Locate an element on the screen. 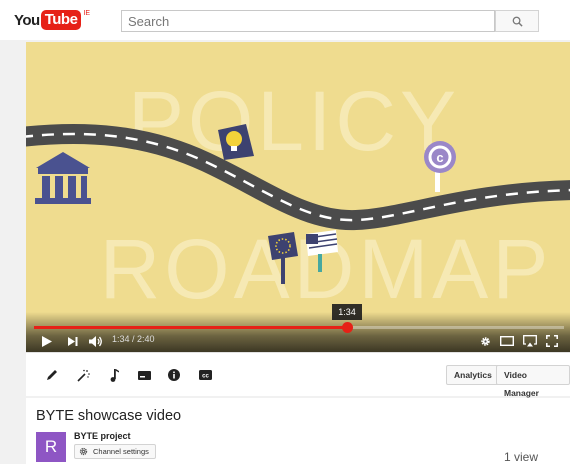 Image resolution: width=570 pixels, height=464 pixels. audio-button is located at coordinates (114, 375).